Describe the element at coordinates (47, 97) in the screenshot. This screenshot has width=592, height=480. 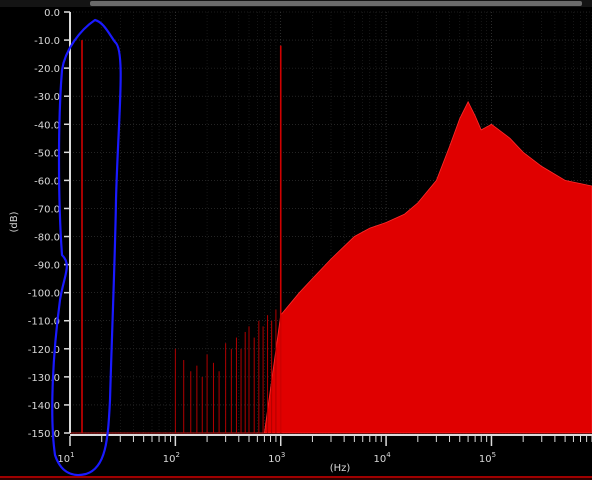
I see `y-tick-label: -30.0` at that location.